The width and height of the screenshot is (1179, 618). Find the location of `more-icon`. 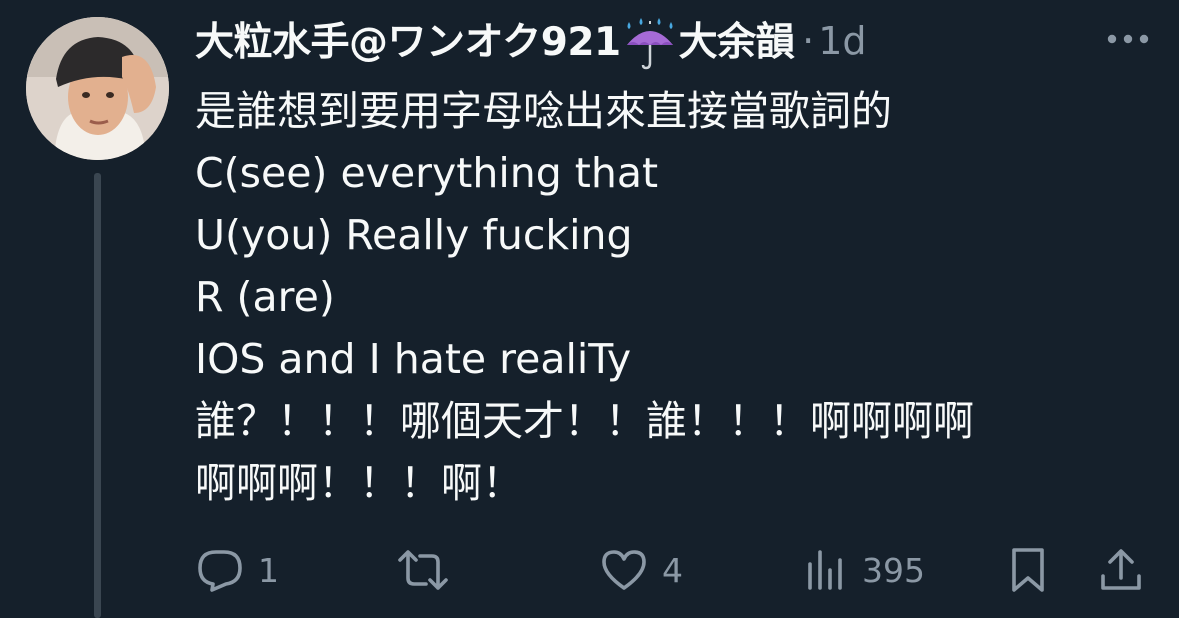

more-icon is located at coordinates (1128, 39).